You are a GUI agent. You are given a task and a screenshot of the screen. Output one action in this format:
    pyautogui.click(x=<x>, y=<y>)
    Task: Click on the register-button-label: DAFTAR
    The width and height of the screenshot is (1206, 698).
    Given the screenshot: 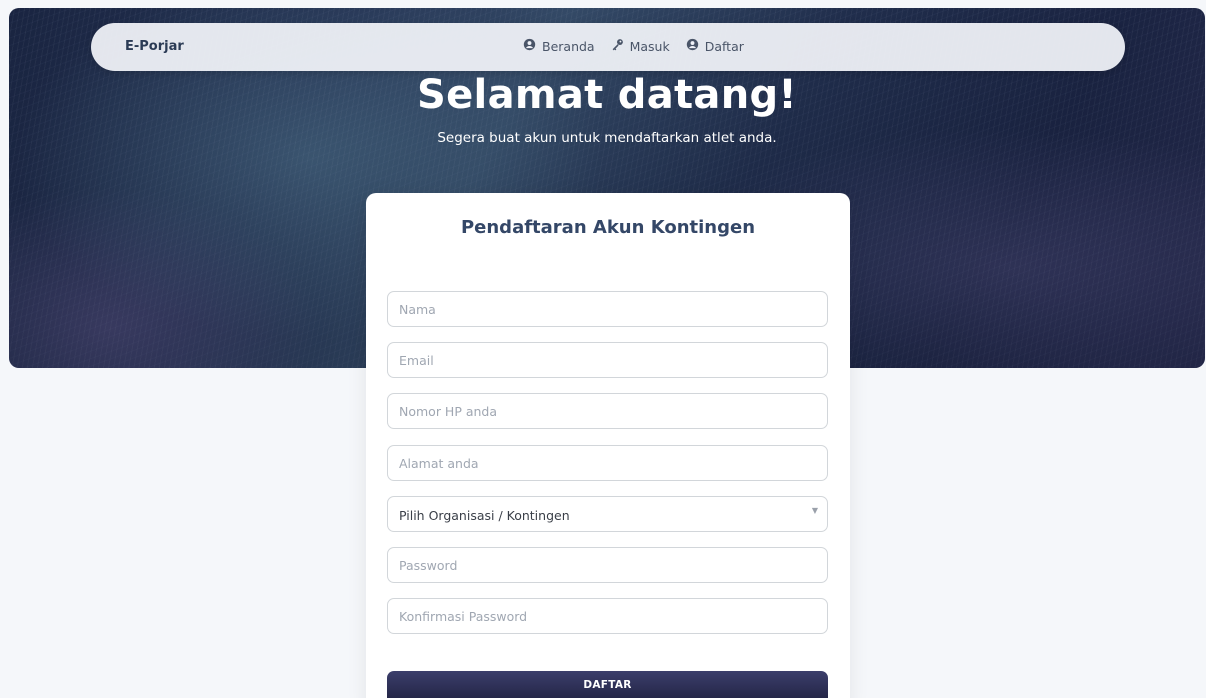 What is the action you would take?
    pyautogui.click(x=607, y=685)
    